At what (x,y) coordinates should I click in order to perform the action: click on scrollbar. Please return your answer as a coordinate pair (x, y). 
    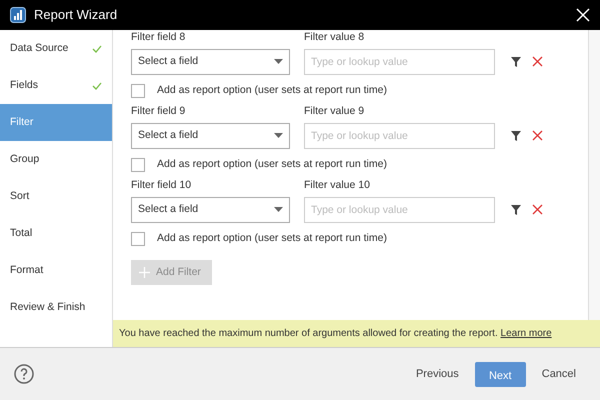
    Looking at the image, I should click on (594, 175).